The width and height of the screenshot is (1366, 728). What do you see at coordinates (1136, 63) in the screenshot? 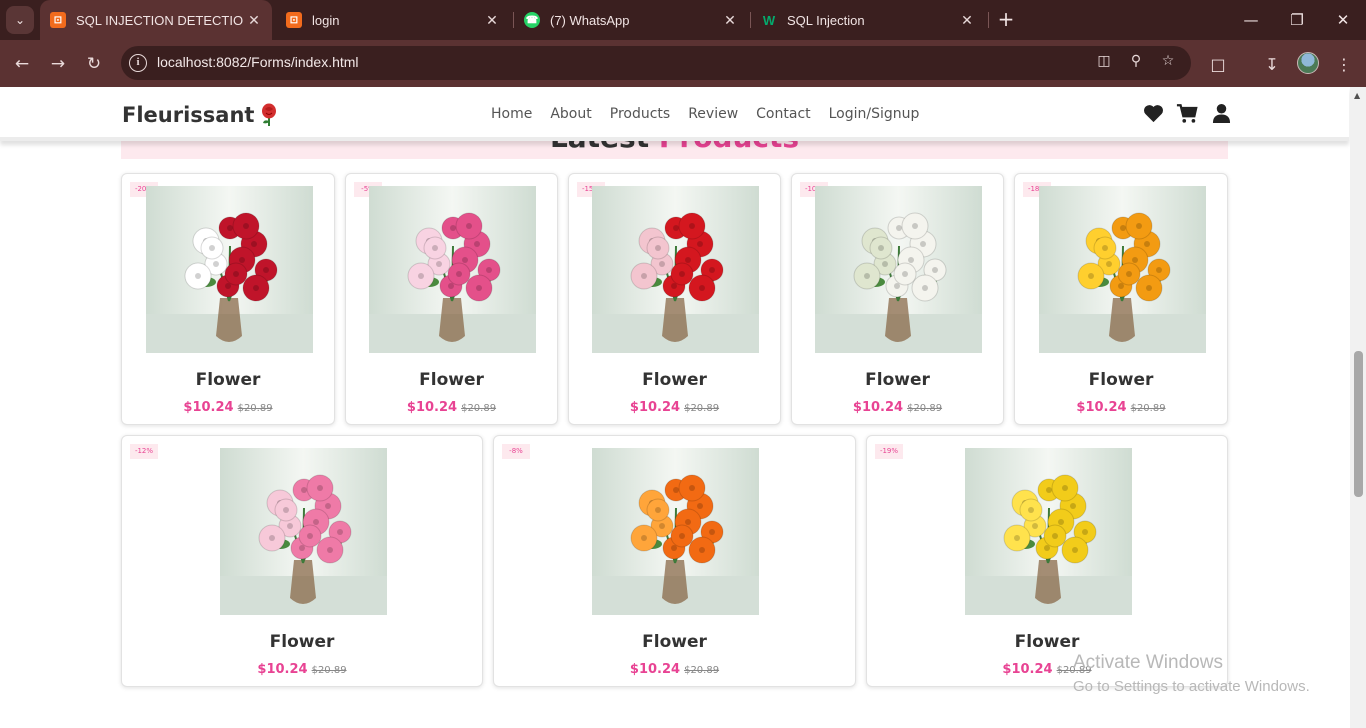
I see `zoom-icon: ⚲` at bounding box center [1136, 63].